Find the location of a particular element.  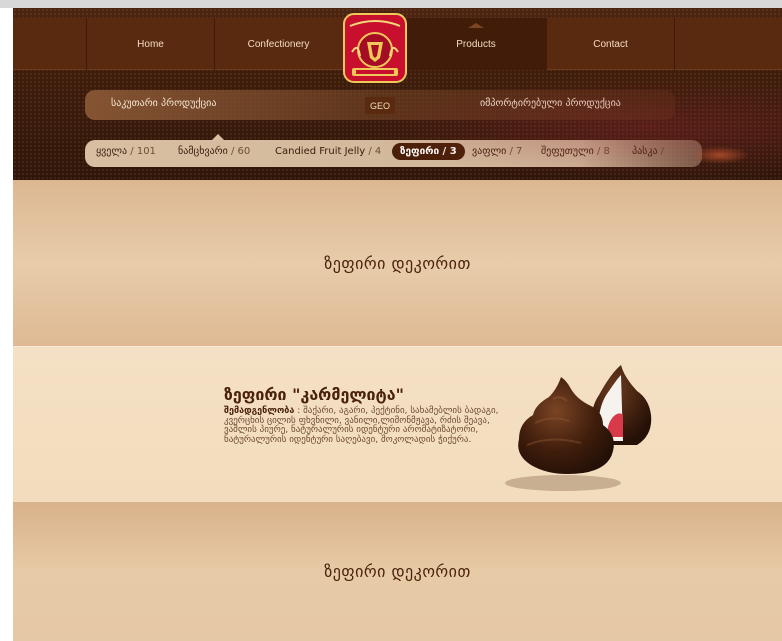

brand-logo is located at coordinates (375, 48).